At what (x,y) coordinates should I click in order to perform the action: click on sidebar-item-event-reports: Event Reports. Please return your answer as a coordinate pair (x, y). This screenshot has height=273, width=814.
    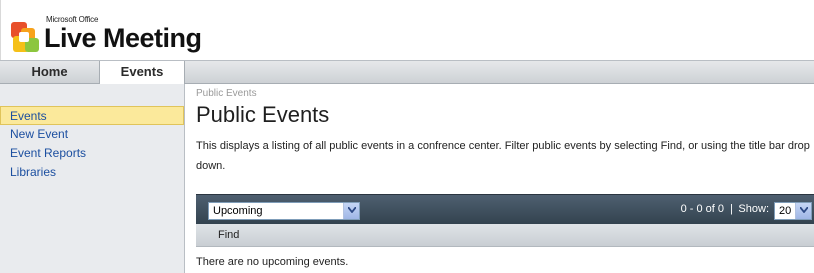
    Looking at the image, I should click on (92, 153).